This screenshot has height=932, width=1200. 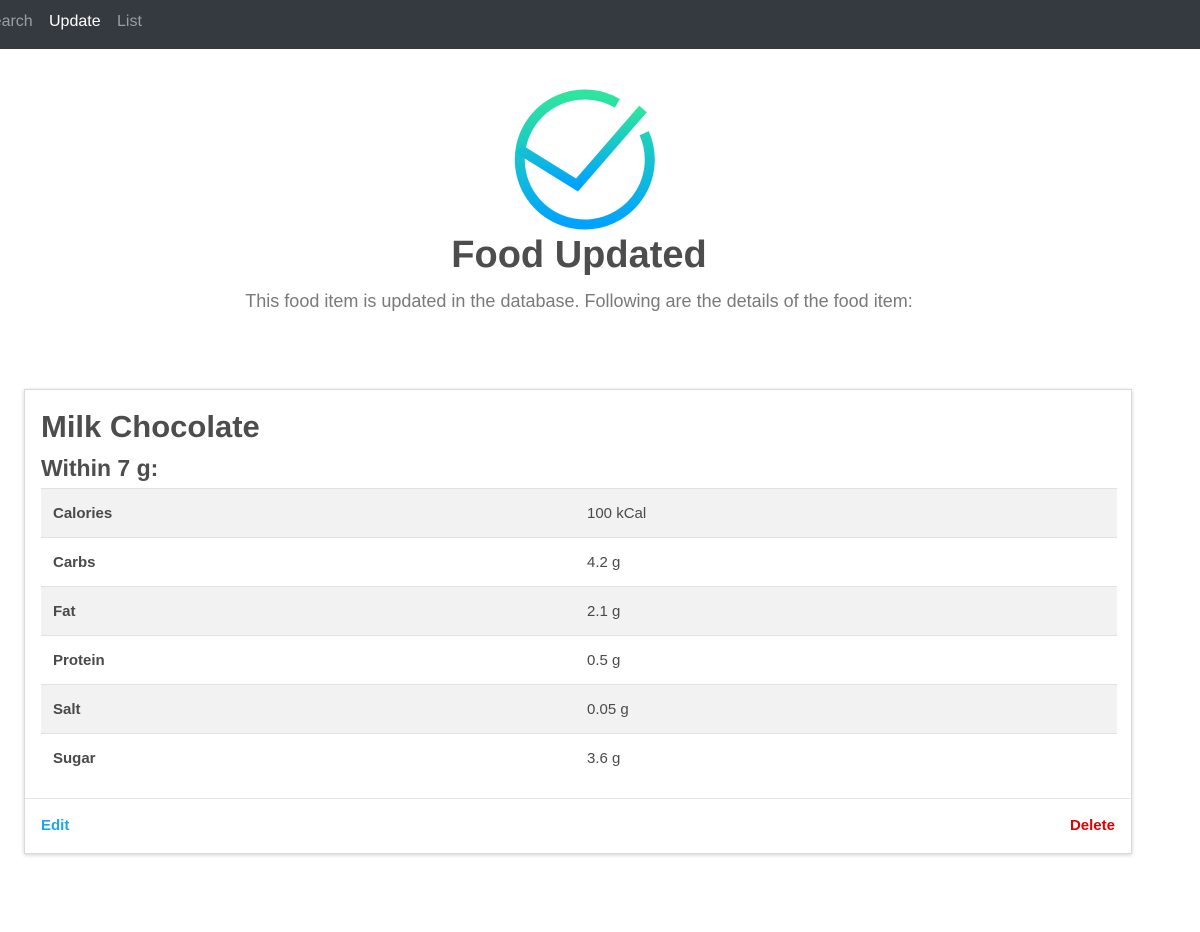 I want to click on check-circle-icon, so click(x=584, y=159).